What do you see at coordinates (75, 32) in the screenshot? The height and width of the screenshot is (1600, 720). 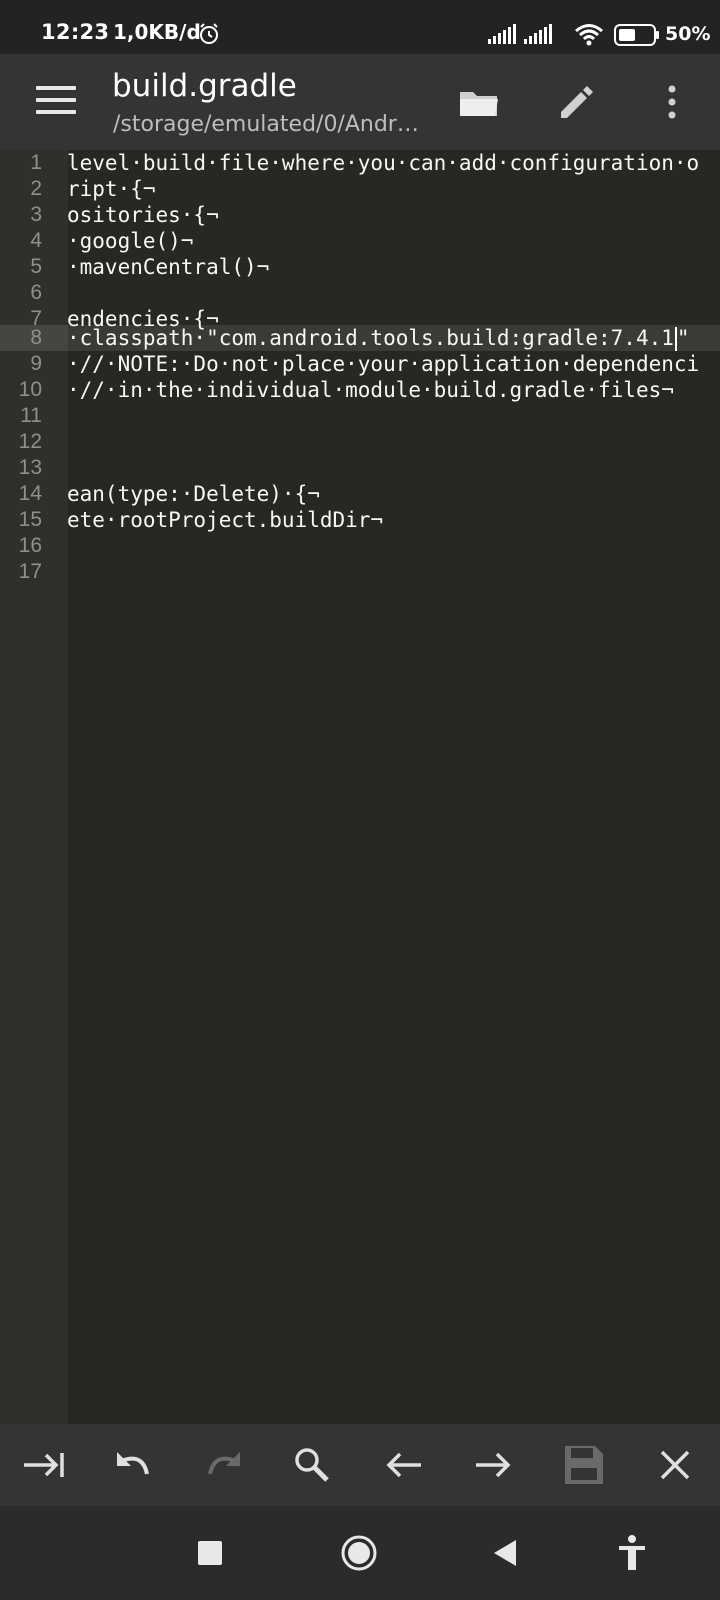 I see `status-time: 12:23` at bounding box center [75, 32].